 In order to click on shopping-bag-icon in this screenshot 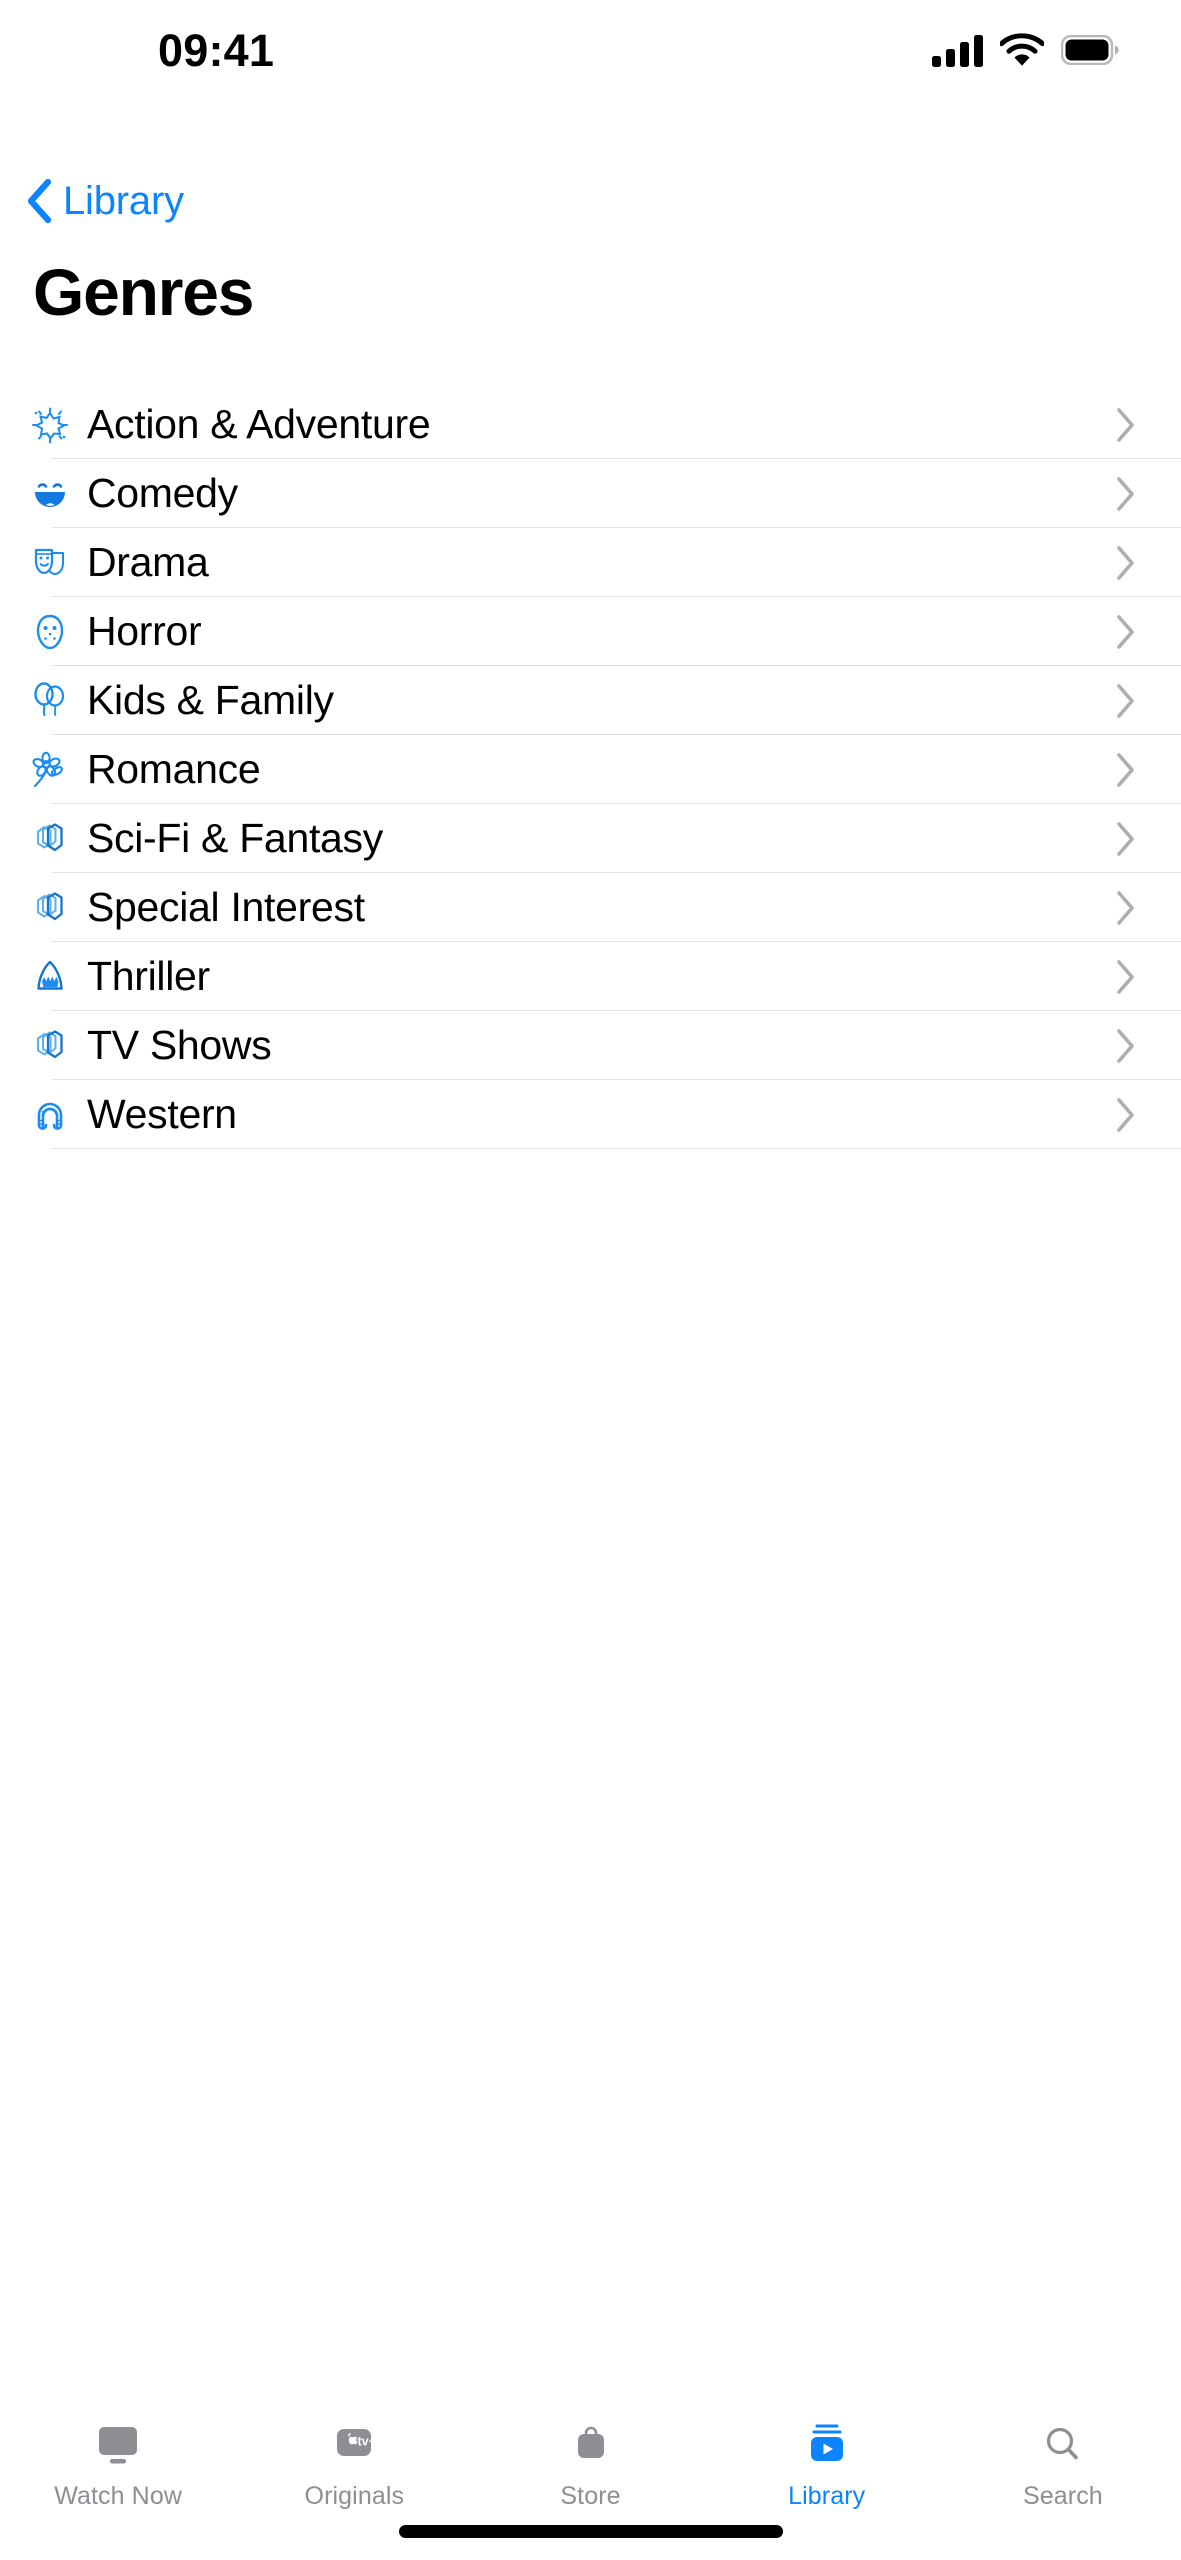, I will do `click(591, 2447)`.